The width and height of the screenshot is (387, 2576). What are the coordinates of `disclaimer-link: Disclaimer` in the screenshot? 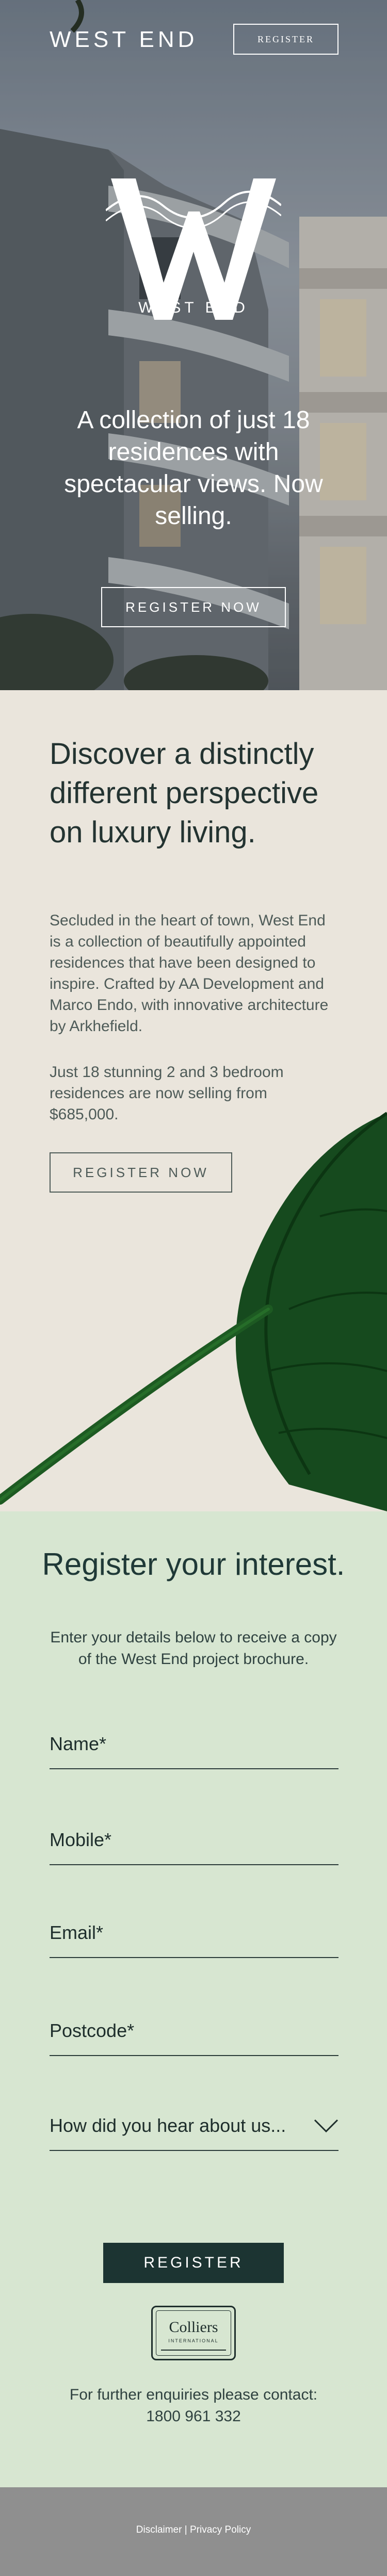 It's located at (159, 2529).